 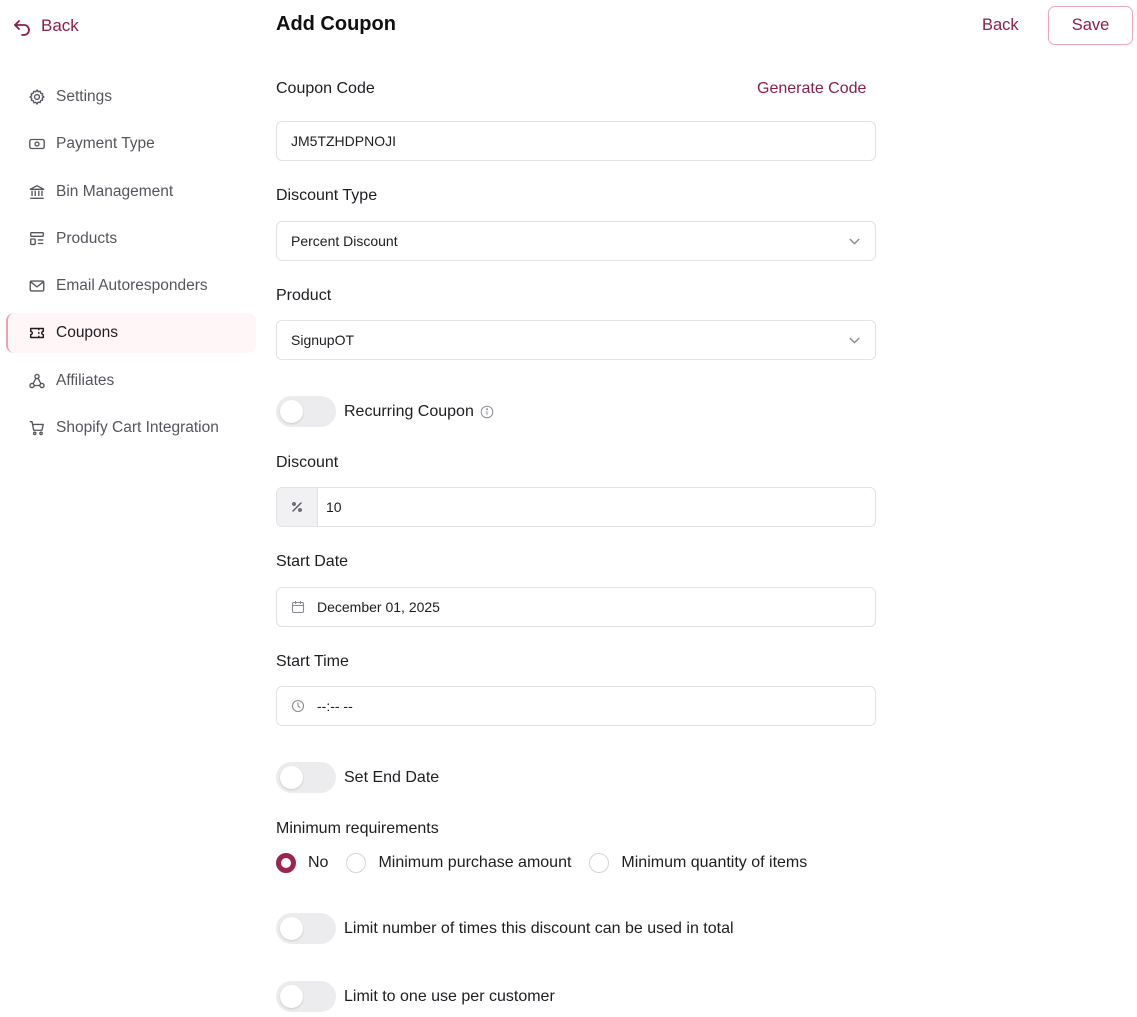 What do you see at coordinates (335, 706) in the screenshot?
I see `start-time-value: --:-- --` at bounding box center [335, 706].